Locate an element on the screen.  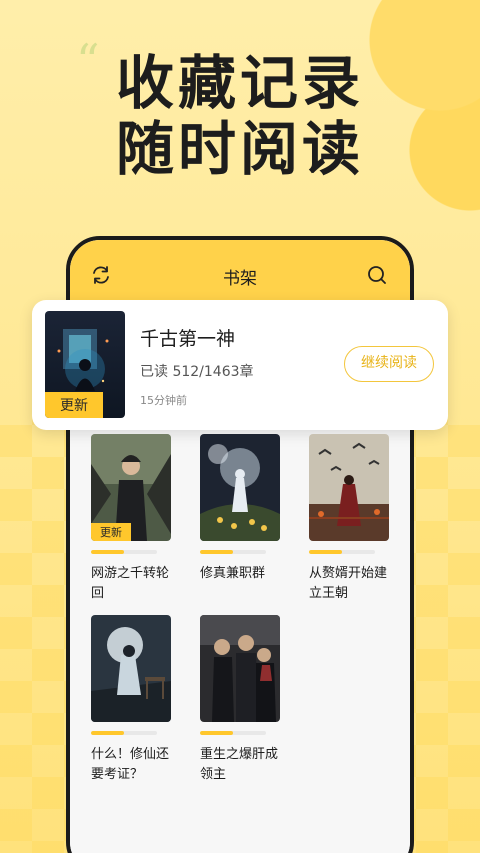
book-title: 从赘婿开始建立王朝 is located at coordinates (353, 584).